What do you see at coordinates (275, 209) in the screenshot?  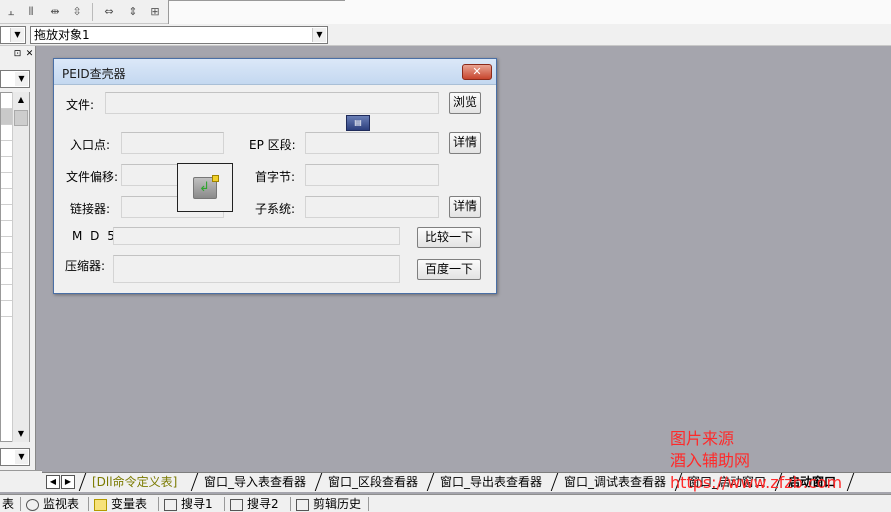 I see `subsystem-label: 子系统:` at bounding box center [275, 209].